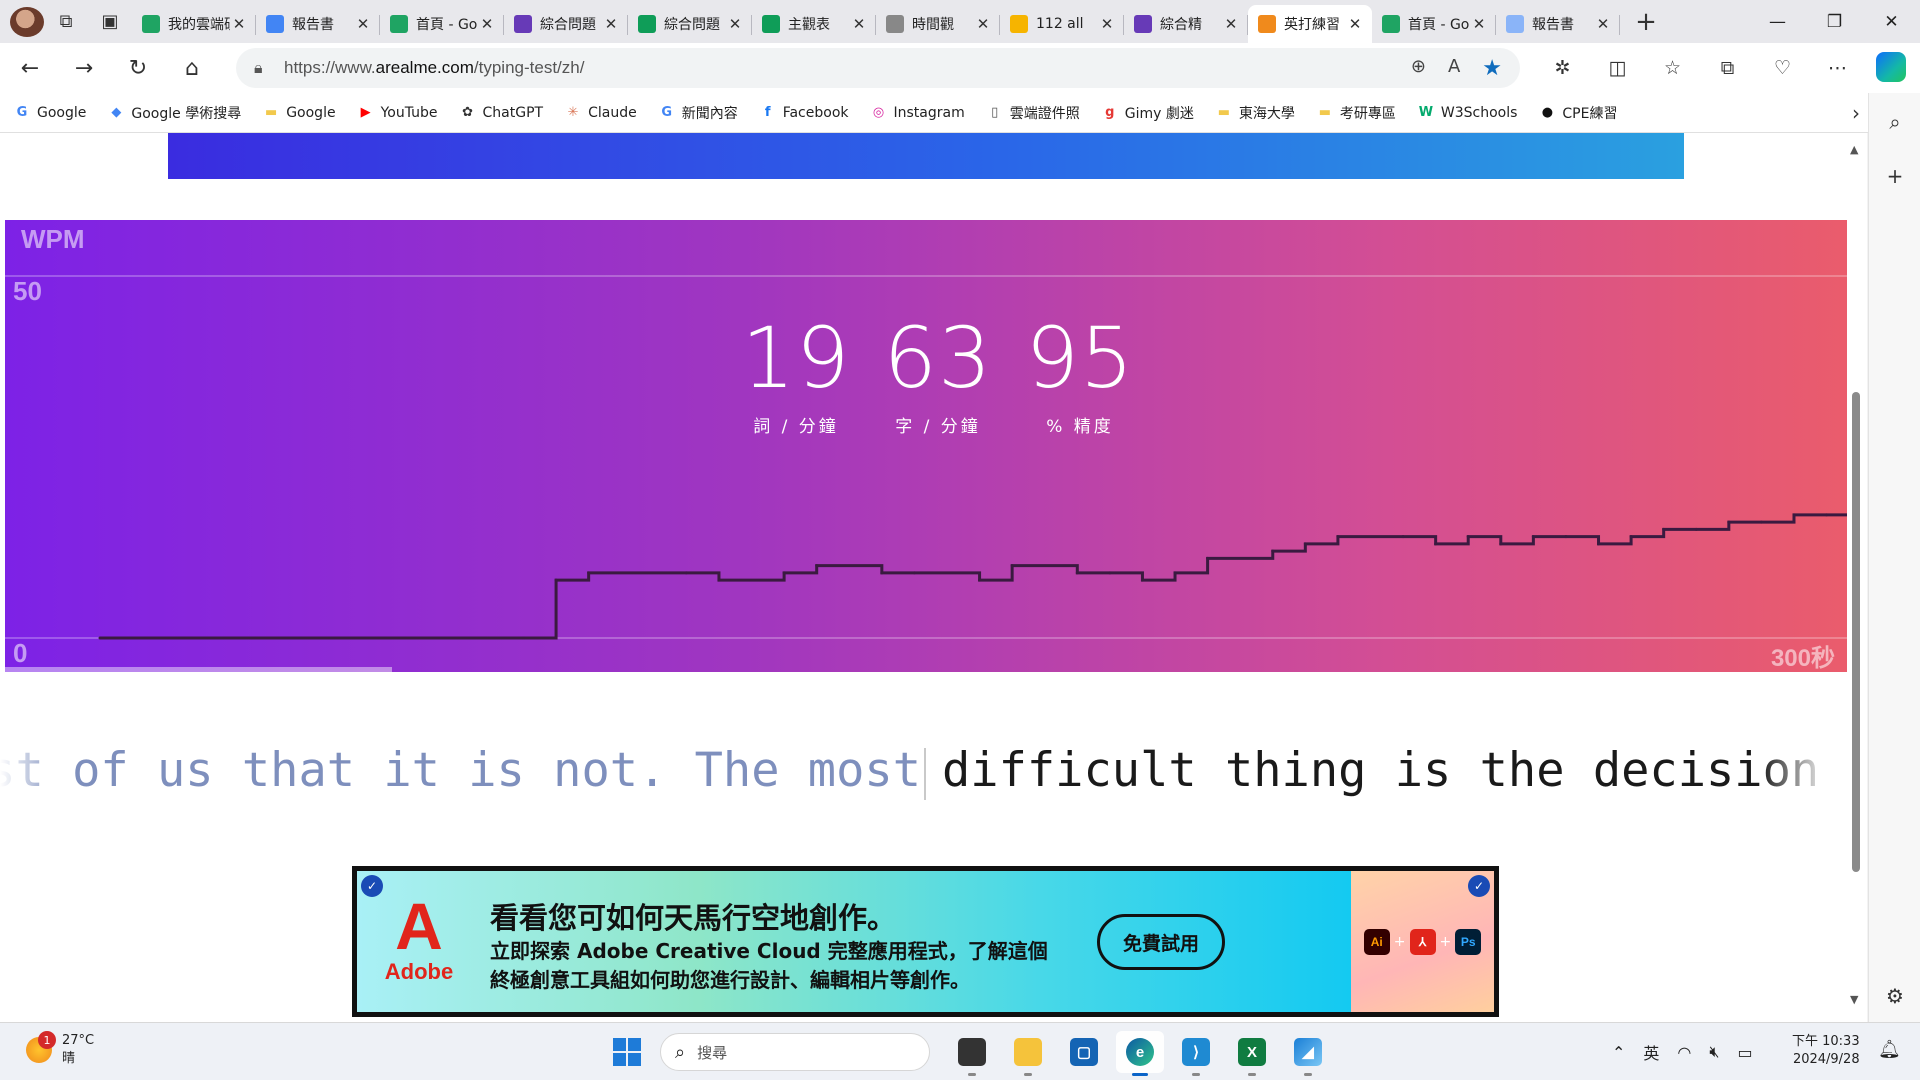 The image size is (1920, 1080). I want to click on back-arrow-icon: ←, so click(30, 68).